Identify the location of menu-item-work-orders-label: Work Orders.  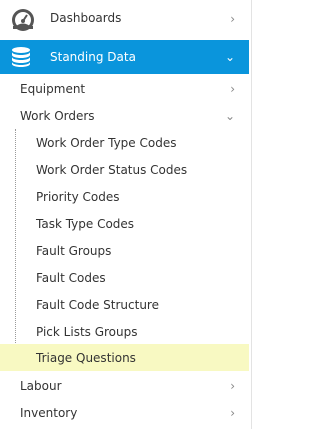
(57, 116).